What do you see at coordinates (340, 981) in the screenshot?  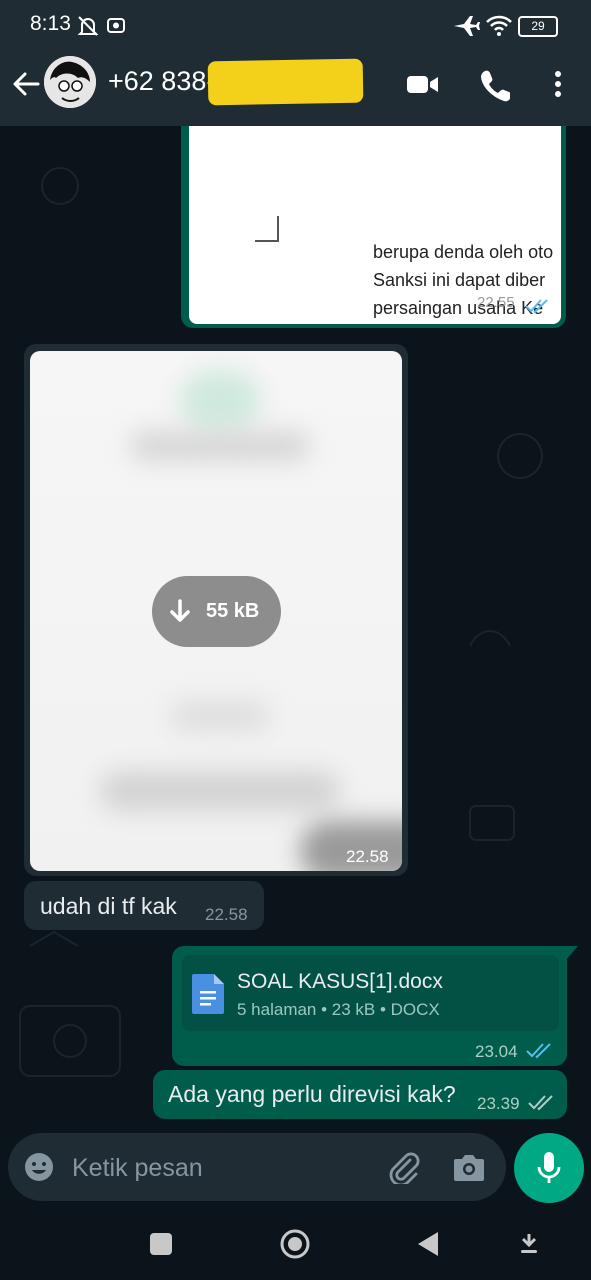 I see `document-name: SOAL KASUS[1].docx` at bounding box center [340, 981].